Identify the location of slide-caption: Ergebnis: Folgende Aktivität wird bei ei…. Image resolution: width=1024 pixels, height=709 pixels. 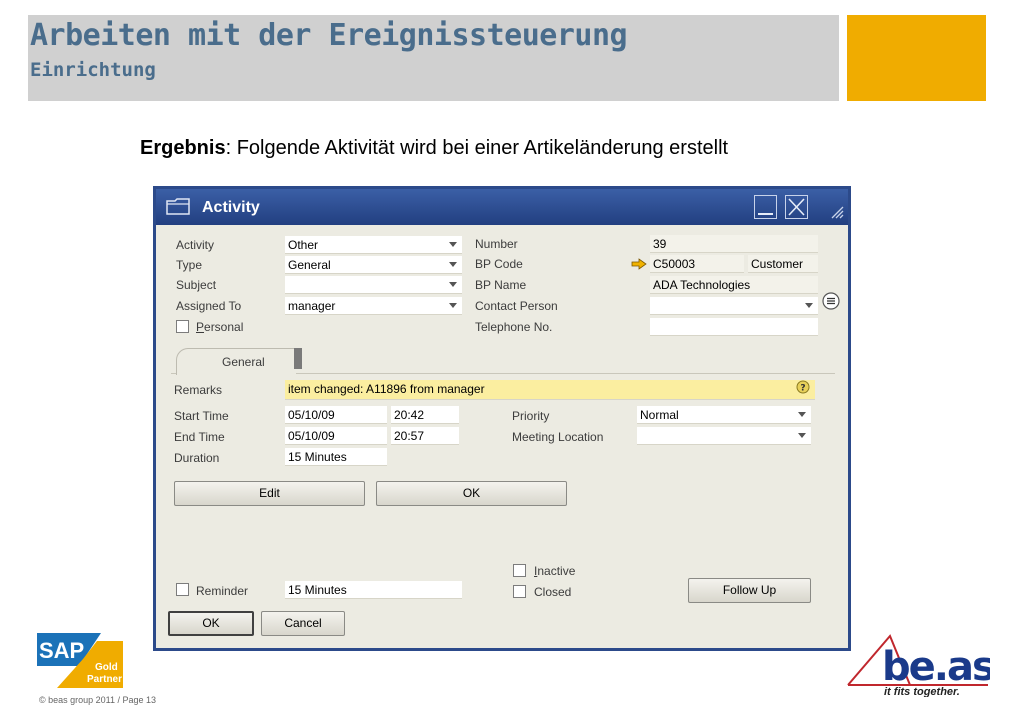
(434, 148).